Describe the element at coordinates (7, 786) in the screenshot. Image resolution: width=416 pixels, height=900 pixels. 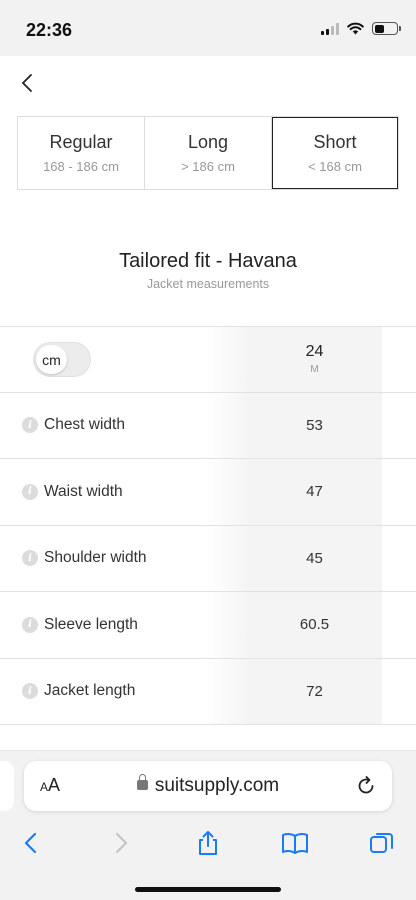
I see `previous-tab-preview` at that location.